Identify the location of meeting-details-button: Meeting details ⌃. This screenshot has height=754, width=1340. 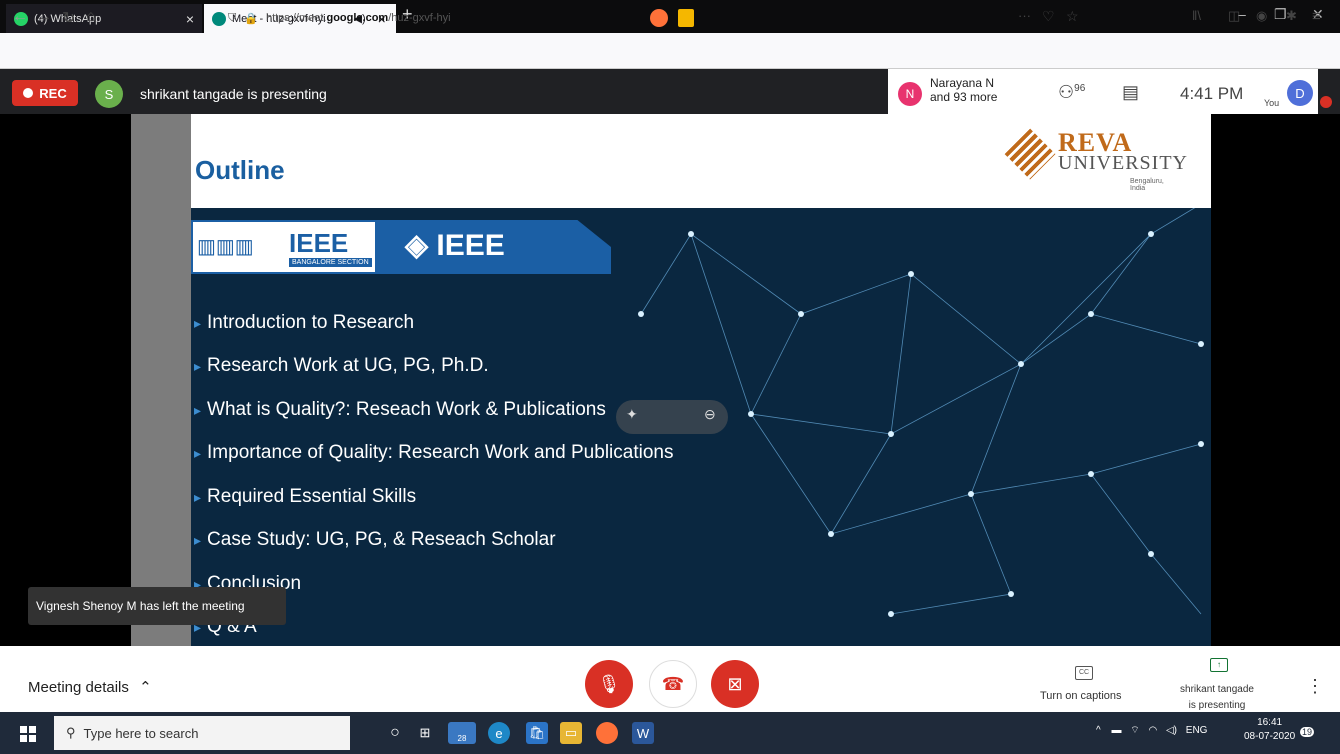
(90, 687).